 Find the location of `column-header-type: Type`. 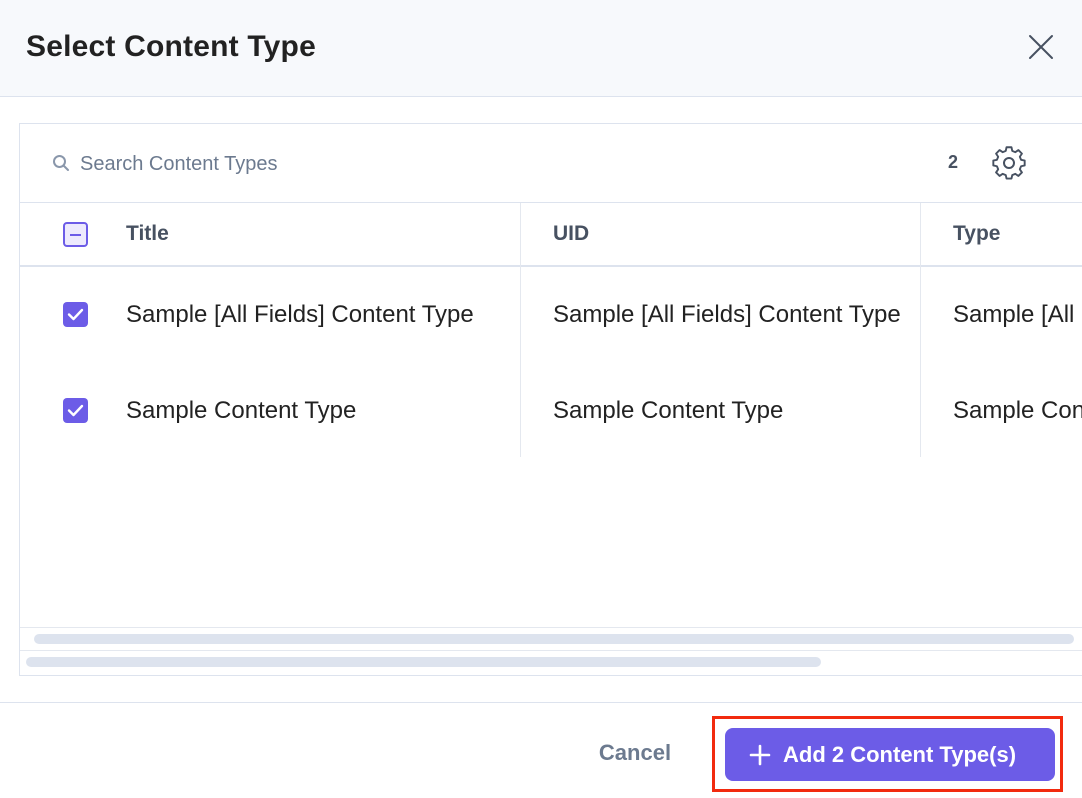

column-header-type: Type is located at coordinates (976, 234).